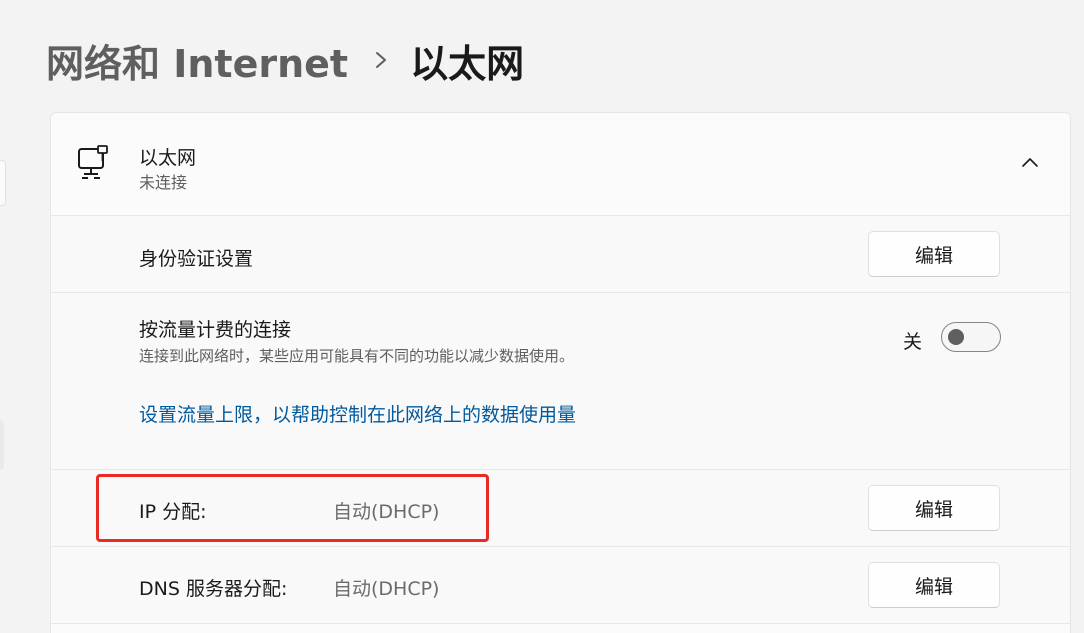 The height and width of the screenshot is (633, 1084). Describe the element at coordinates (913, 342) in the screenshot. I see `metered-toggle-state: 关` at that location.